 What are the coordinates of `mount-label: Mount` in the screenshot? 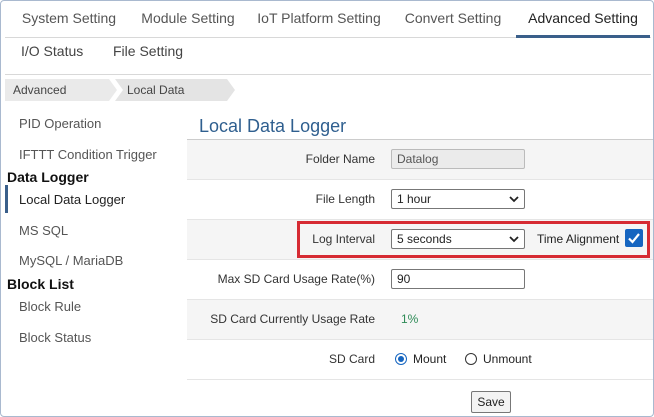 It's located at (430, 359).